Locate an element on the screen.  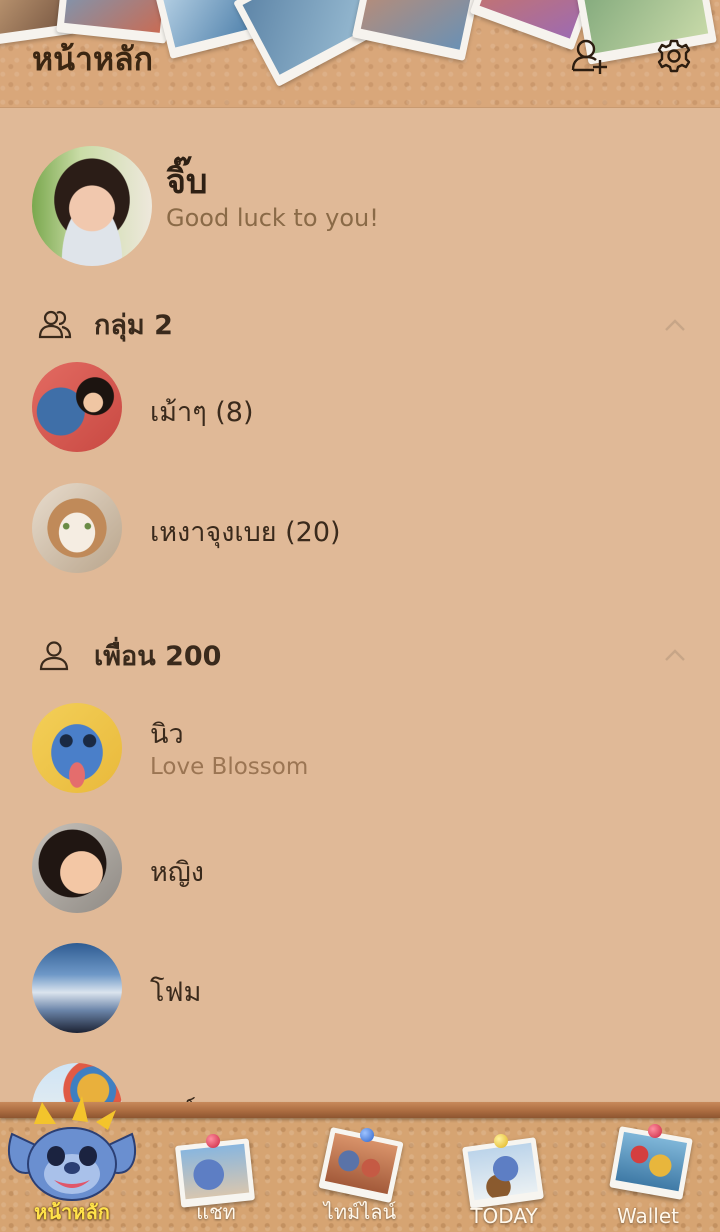
friends-section-label: เพื่อน 200 is located at coordinates (158, 656).